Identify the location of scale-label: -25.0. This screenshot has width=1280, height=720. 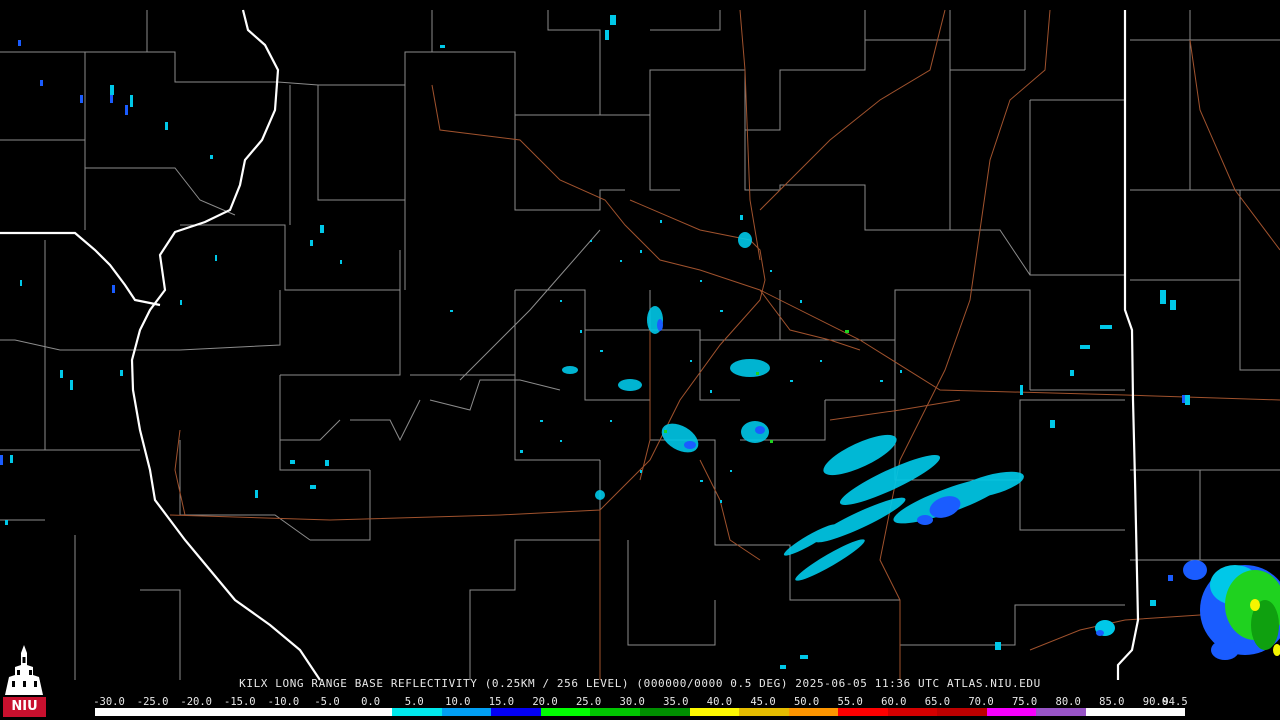
(152, 702).